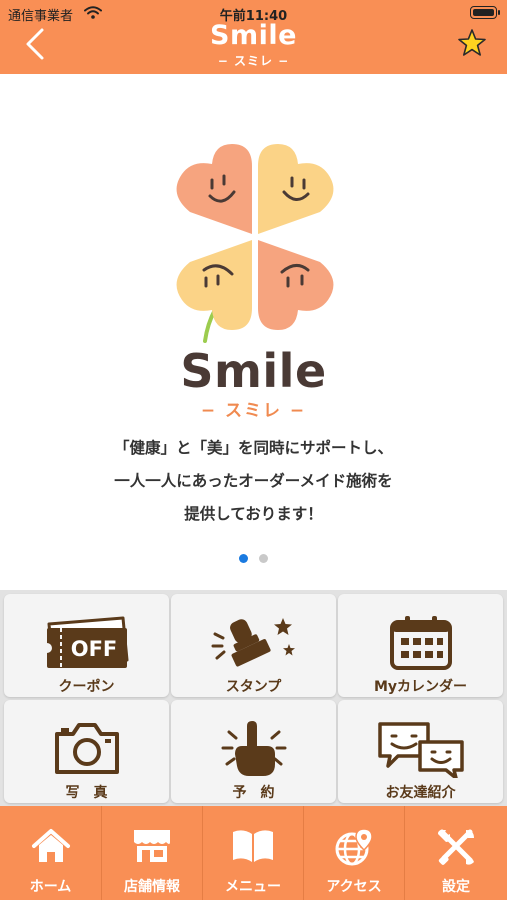 The height and width of the screenshot is (900, 507). Describe the element at coordinates (253, 411) in the screenshot. I see `brand-kana: − スミレ −` at that location.